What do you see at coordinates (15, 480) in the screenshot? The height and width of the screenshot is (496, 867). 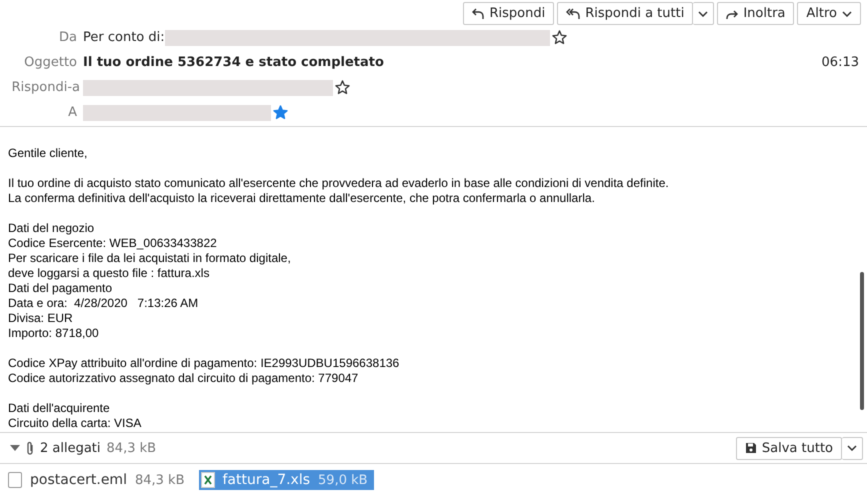 I see `file-icon` at bounding box center [15, 480].